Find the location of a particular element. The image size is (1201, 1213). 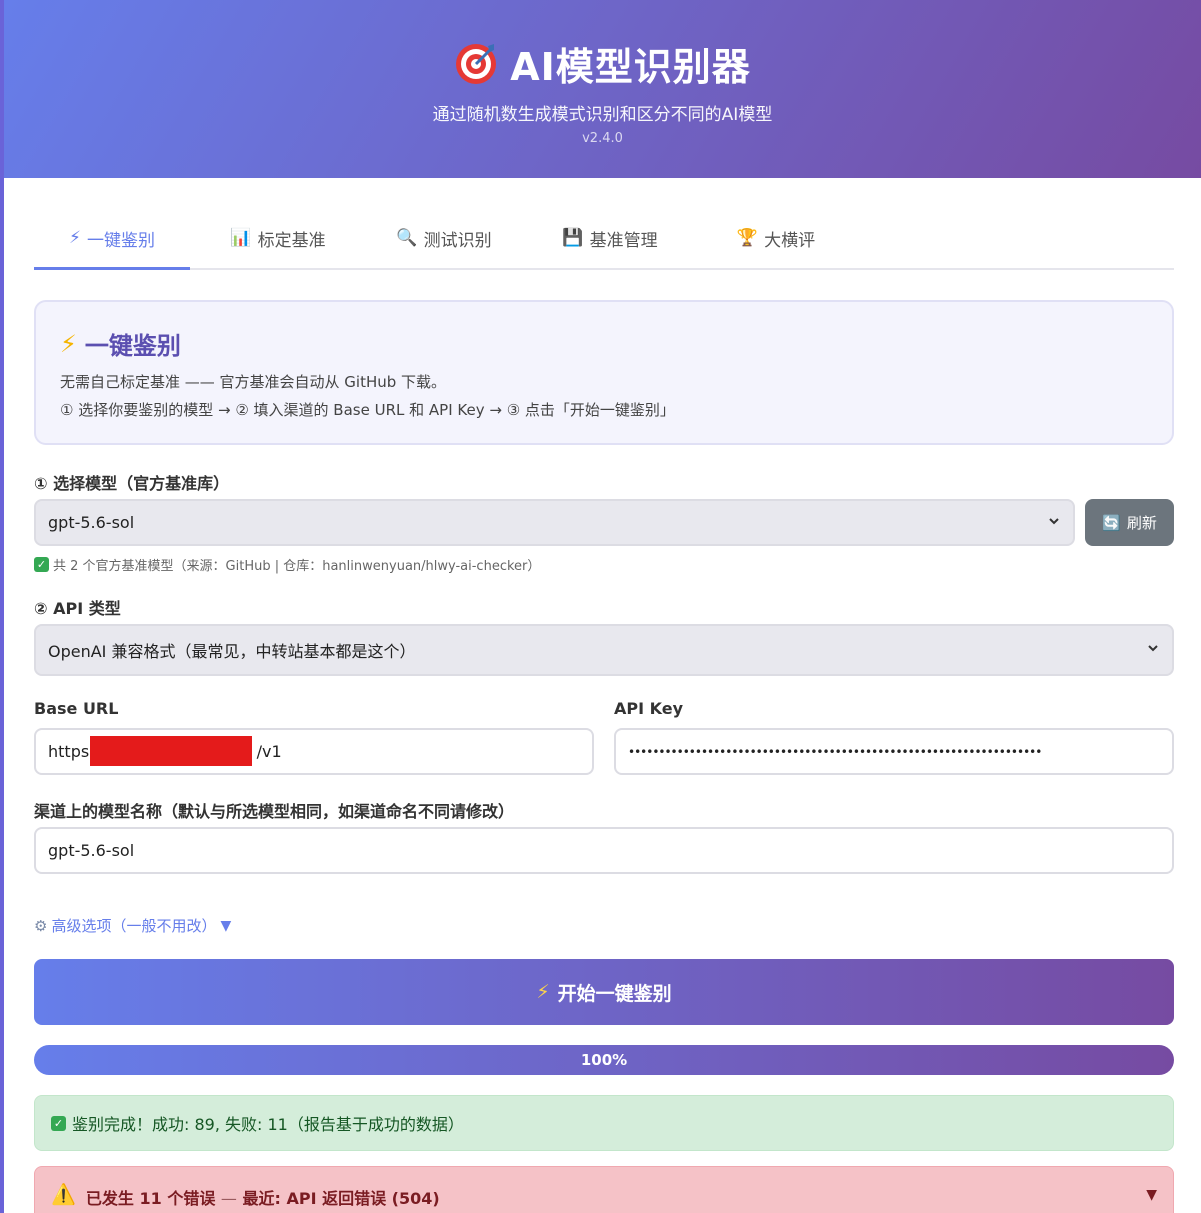

tab-leaderboard: 🏆 大横评 is located at coordinates (776, 238).